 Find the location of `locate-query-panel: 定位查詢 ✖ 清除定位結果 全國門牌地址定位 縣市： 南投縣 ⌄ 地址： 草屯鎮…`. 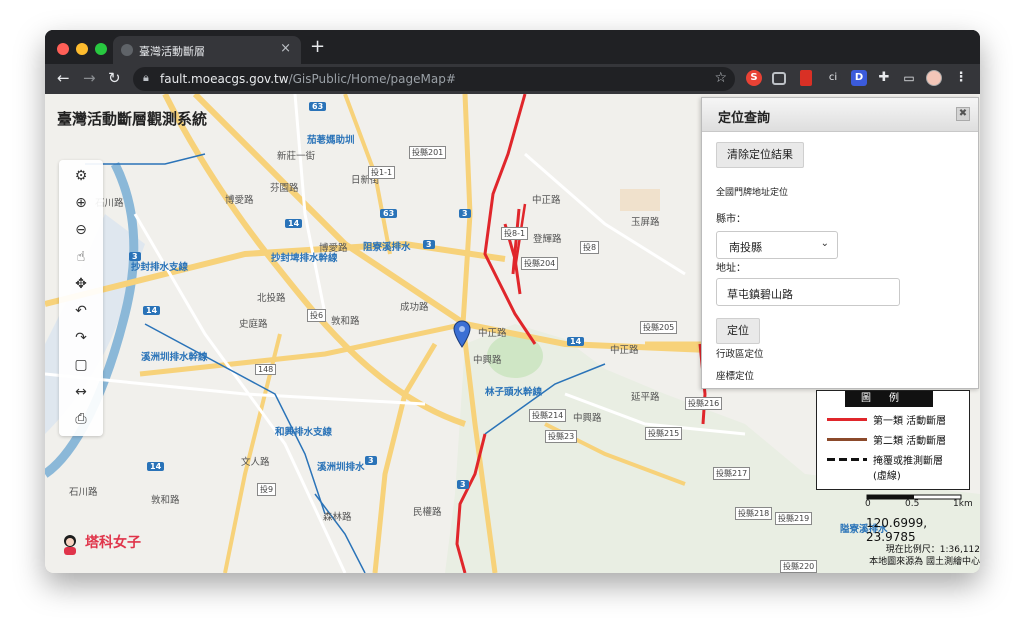

locate-query-panel: 定位查詢 ✖ 清除定位結果 全國門牌地址定位 縣市： 南投縣 ⌄ 地址： 草屯鎮… is located at coordinates (840, 243).